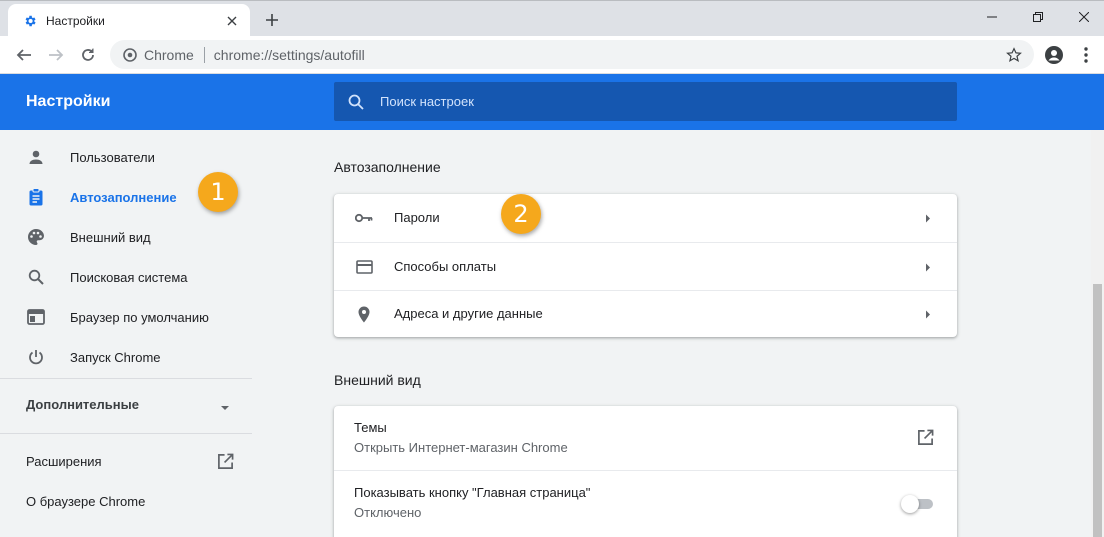 This screenshot has width=1104, height=537. I want to click on minimize-icon, so click(992, 17).